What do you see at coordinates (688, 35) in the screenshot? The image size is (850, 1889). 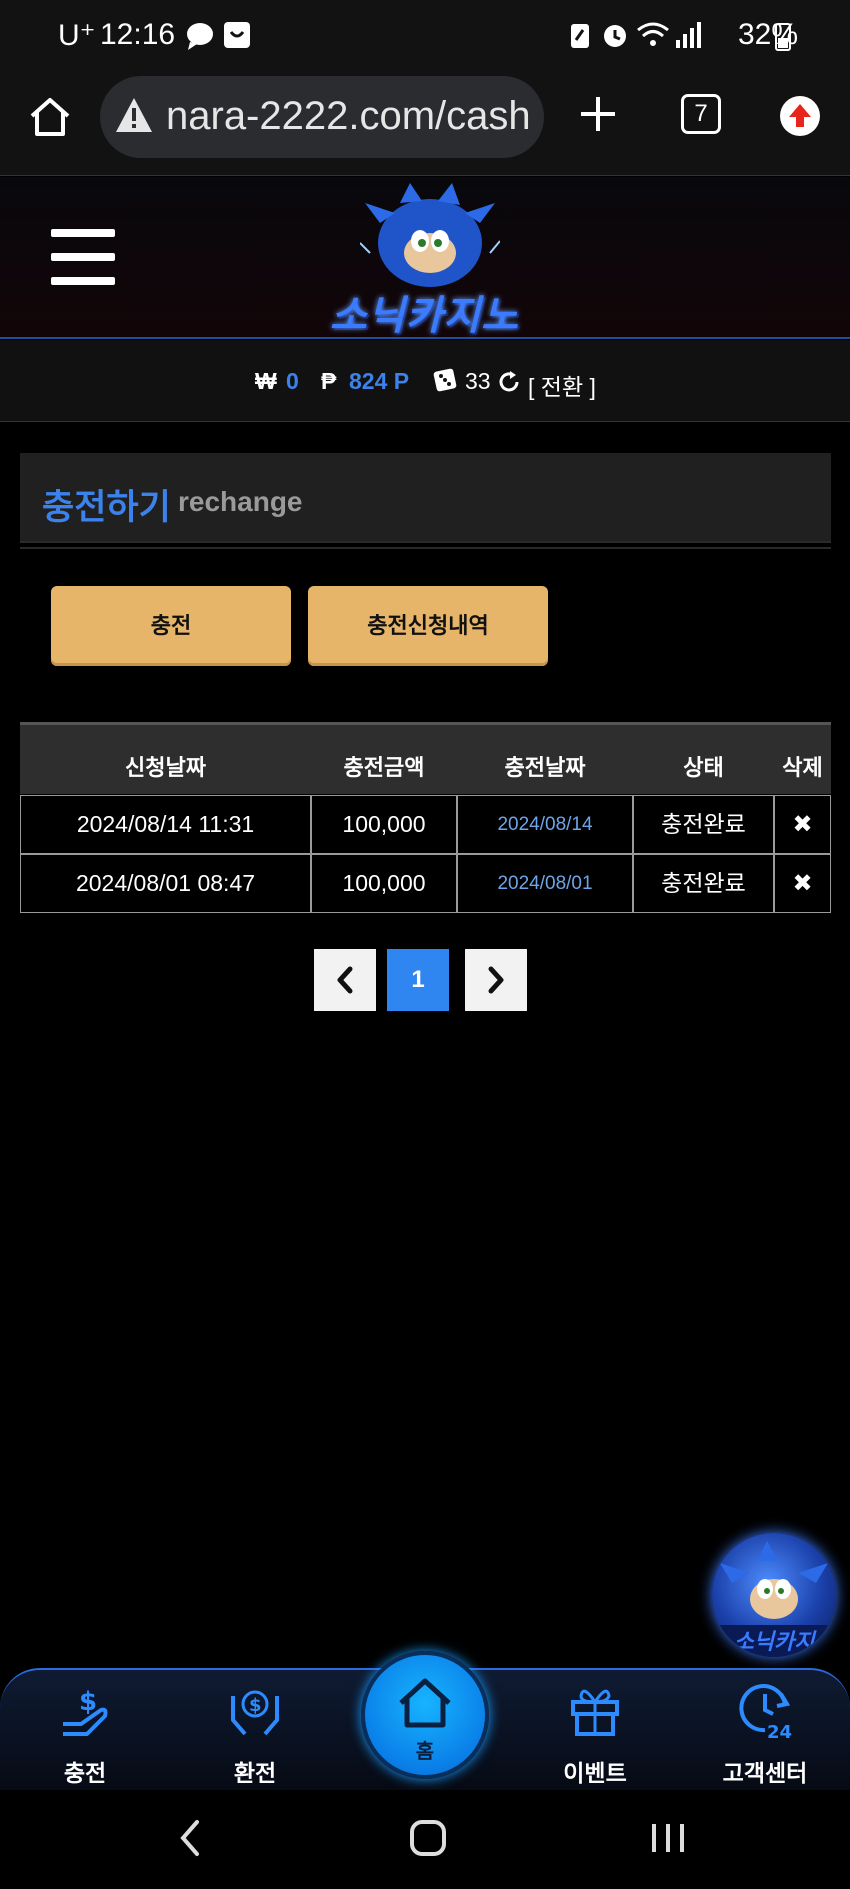 I see `signal-icon` at bounding box center [688, 35].